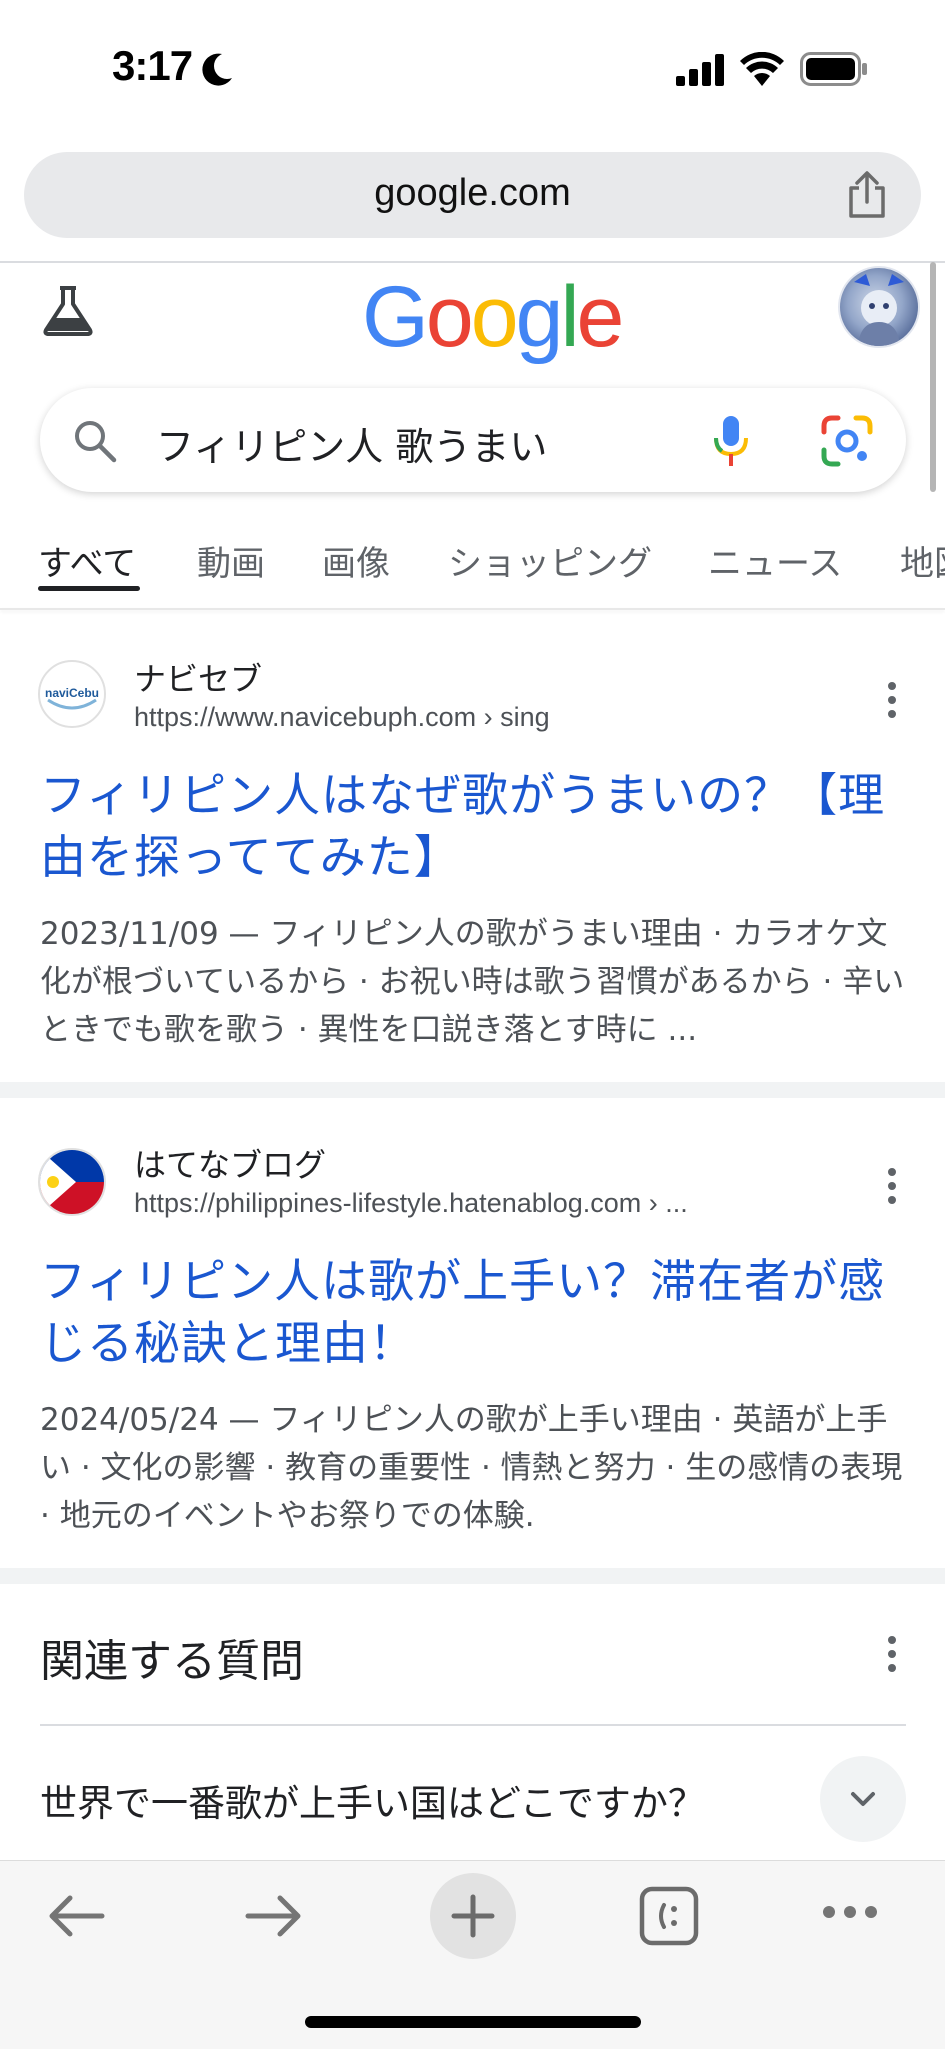 The height and width of the screenshot is (2049, 945). Describe the element at coordinates (274, 1916) in the screenshot. I see `forward-arrow-icon` at that location.